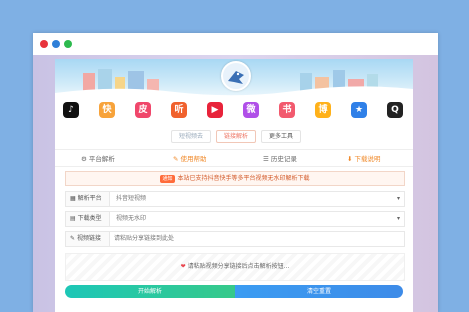 The image size is (469, 312). I want to click on minimize-dot, so click(56, 44).